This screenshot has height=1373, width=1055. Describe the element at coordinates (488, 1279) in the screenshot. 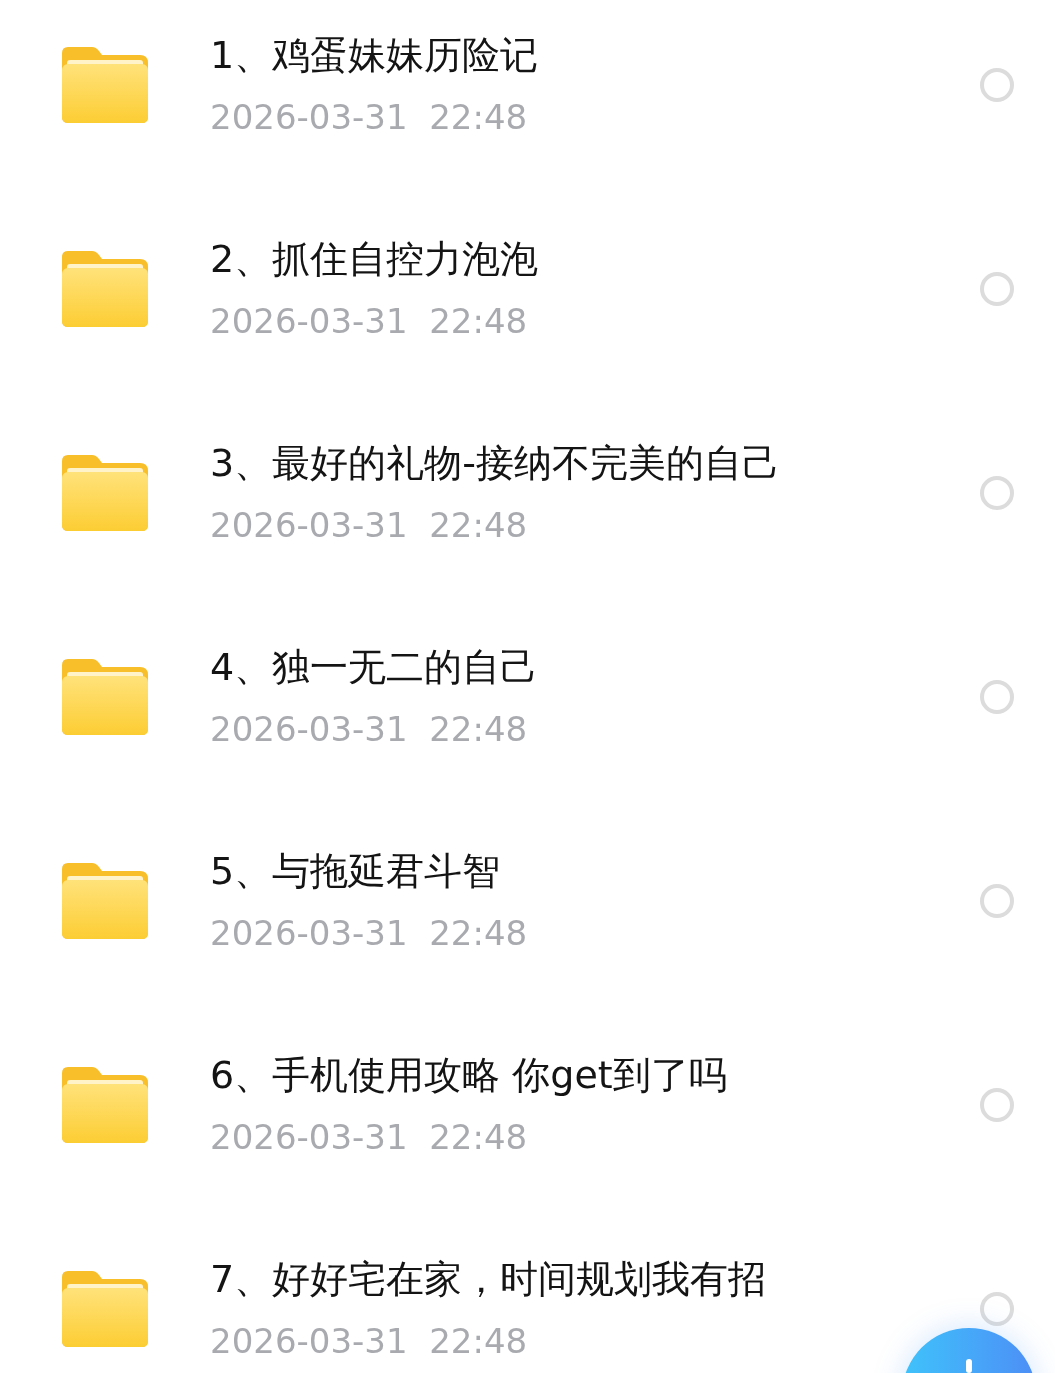

I see `folder-name: 7、好好宅在家，时间规划我有招` at that location.